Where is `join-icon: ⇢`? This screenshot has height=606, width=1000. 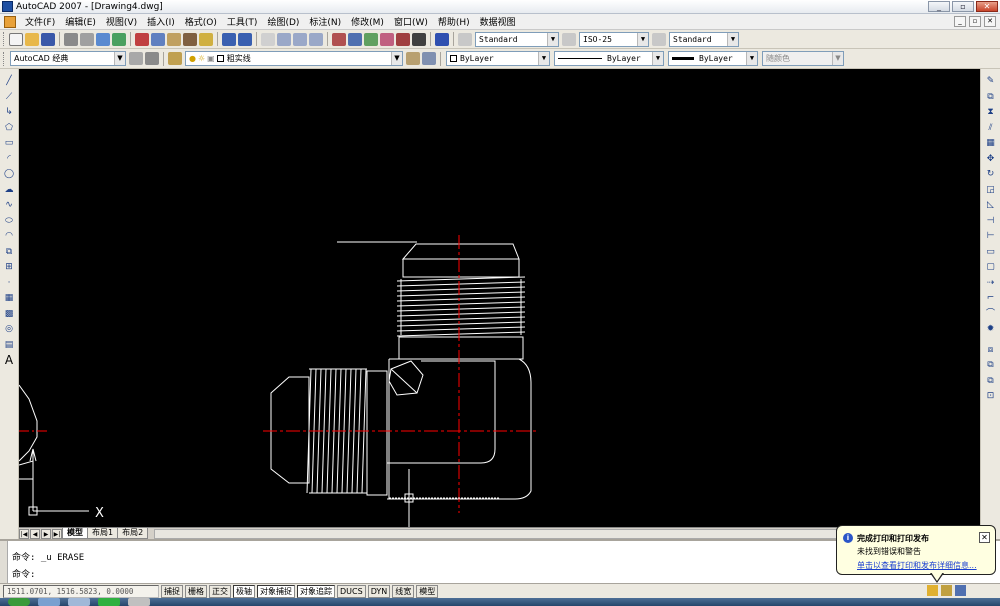
join-icon: ⇢ is located at coordinates (990, 283).